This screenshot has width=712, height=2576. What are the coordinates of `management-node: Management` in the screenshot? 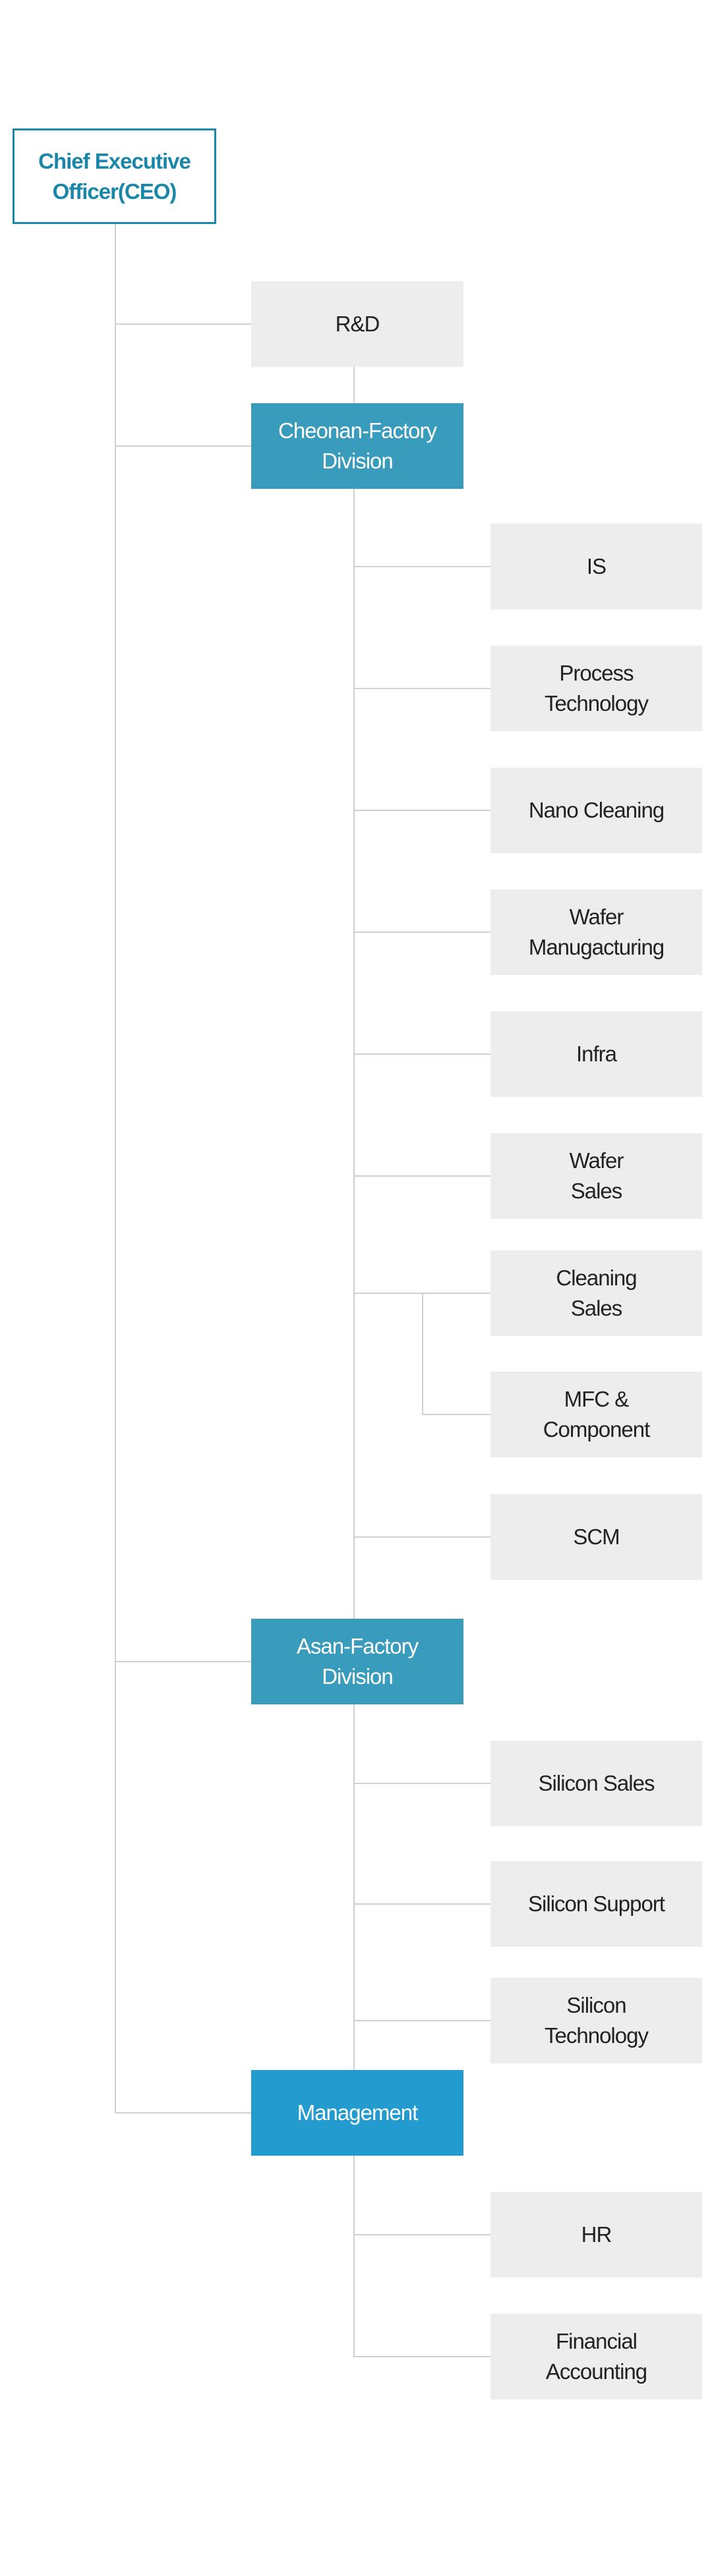 It's located at (357, 2113).